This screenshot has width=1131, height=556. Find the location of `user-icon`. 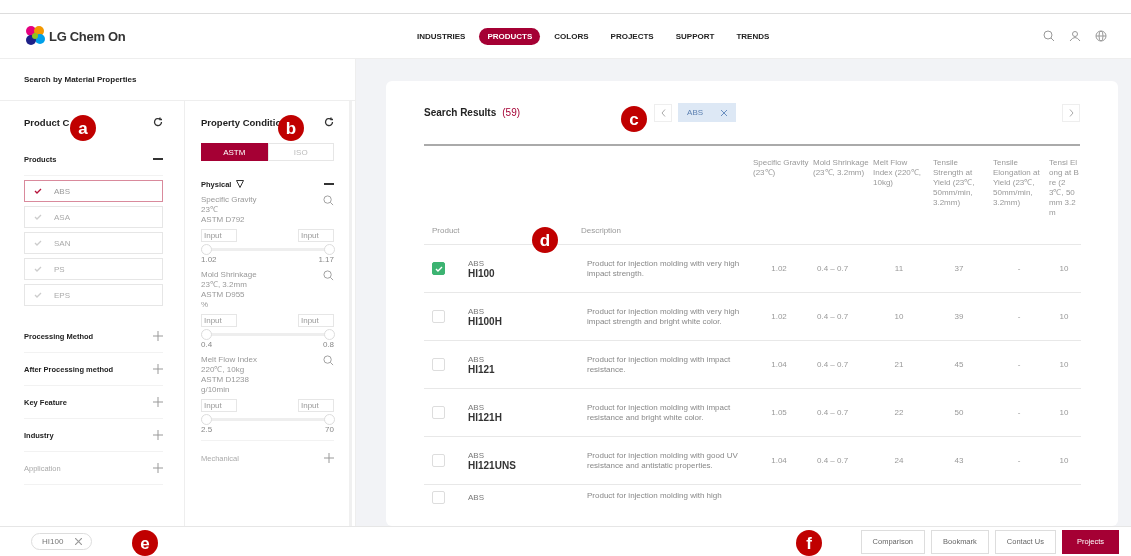

user-icon is located at coordinates (1075, 36).